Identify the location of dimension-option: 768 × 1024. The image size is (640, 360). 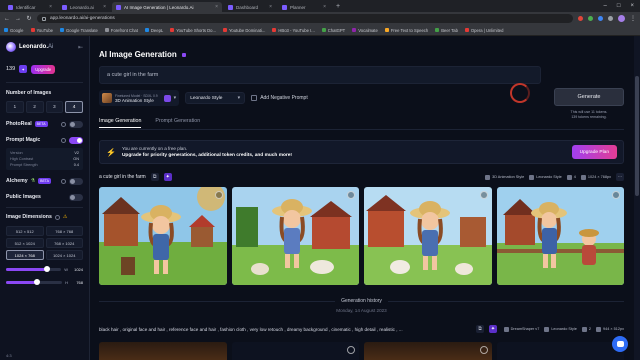
(64, 243).